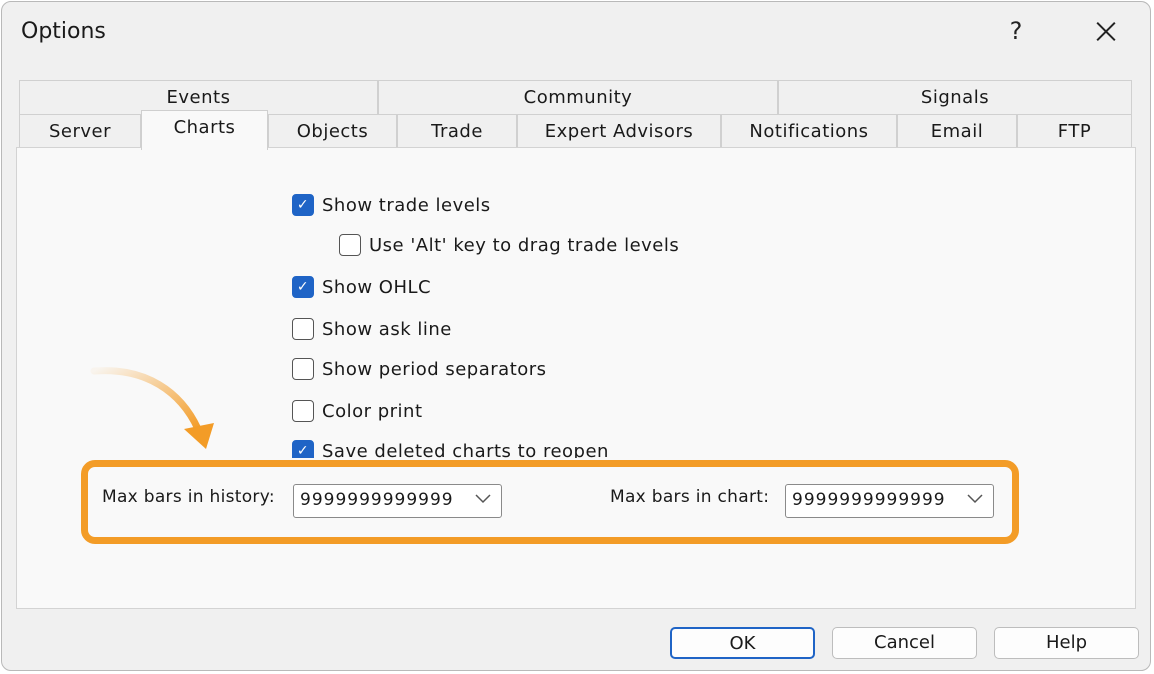  What do you see at coordinates (1106, 31) in the screenshot?
I see `close-icon` at bounding box center [1106, 31].